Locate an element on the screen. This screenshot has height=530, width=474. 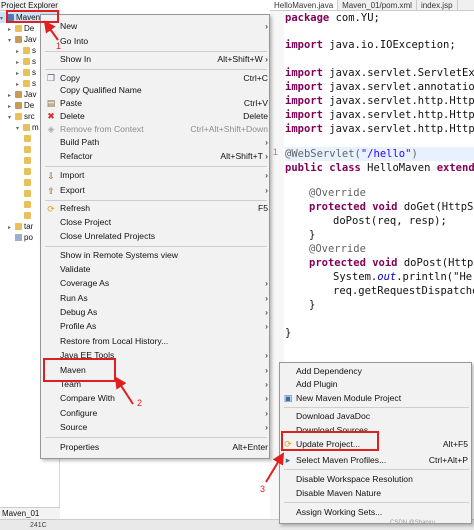
arrow-1-icon is located at coordinates (51, 30).